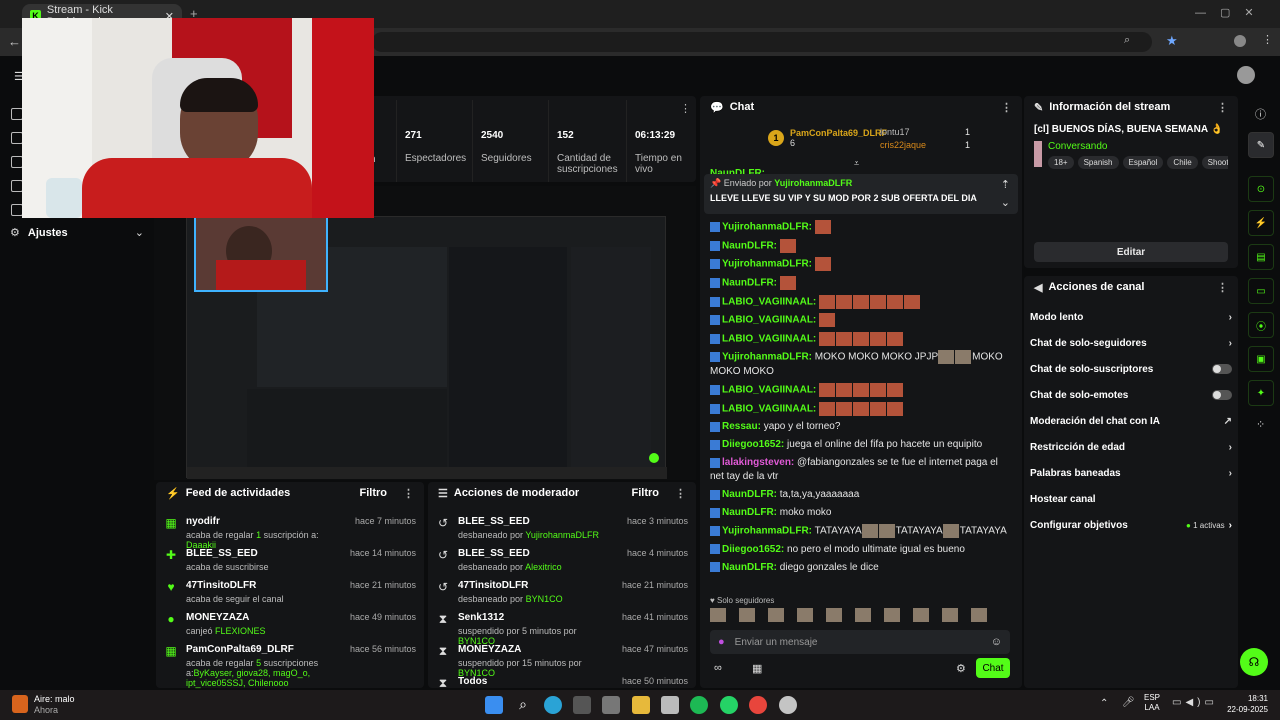 The image size is (1280, 720). Describe the element at coordinates (1182, 162) in the screenshot. I see `stream-tag: Chile` at that location.